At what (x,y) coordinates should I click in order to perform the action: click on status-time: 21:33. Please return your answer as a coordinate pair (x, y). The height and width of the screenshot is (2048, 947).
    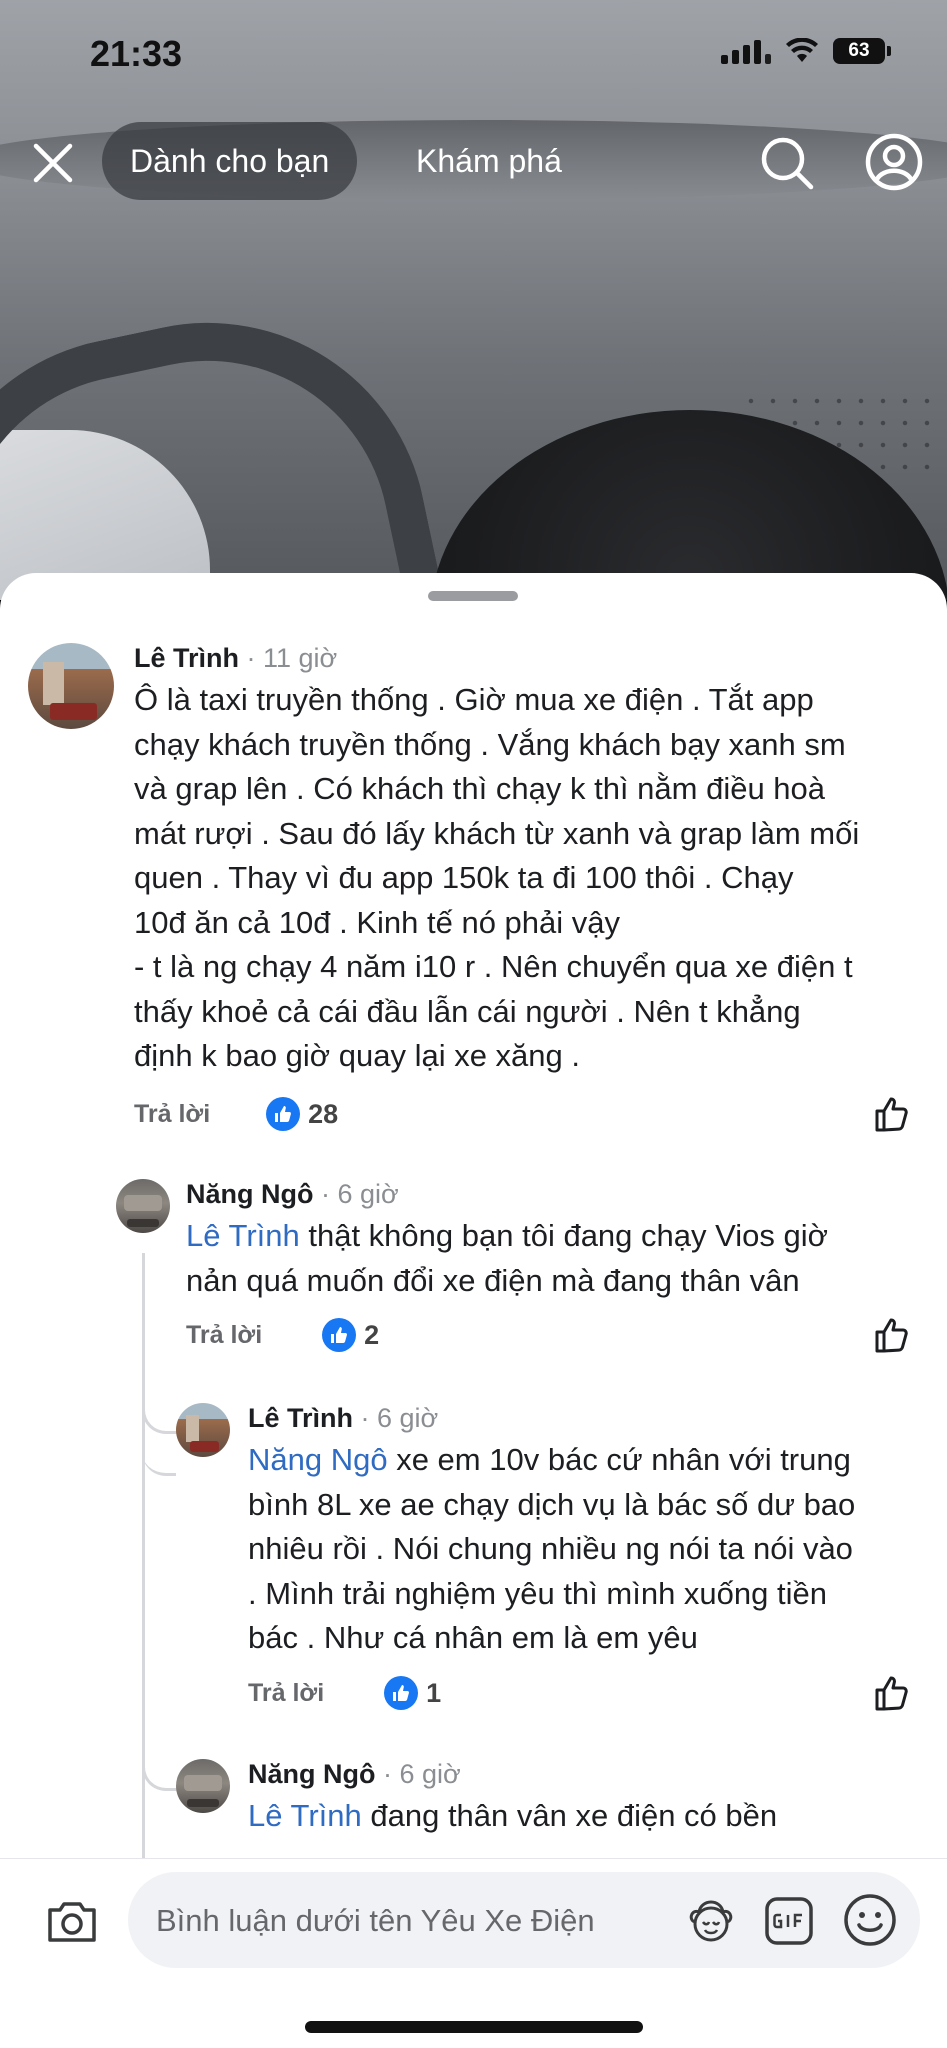
    Looking at the image, I should click on (136, 53).